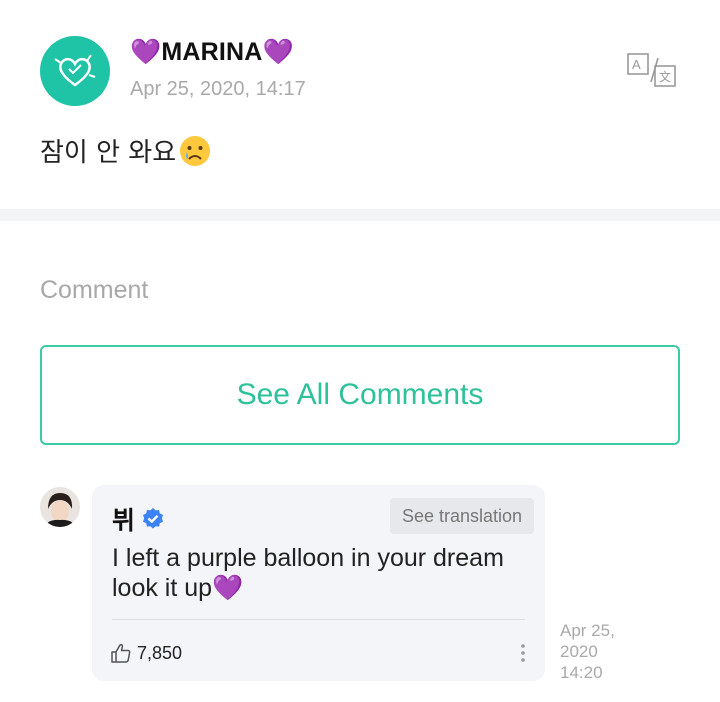 The width and height of the screenshot is (720, 702). What do you see at coordinates (212, 52) in the screenshot?
I see `post-author-name: 💜MARINA💜` at bounding box center [212, 52].